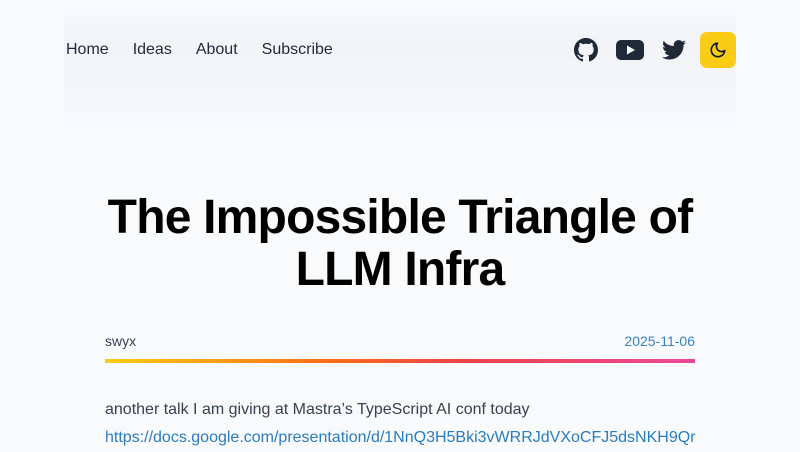  Describe the element at coordinates (121, 341) in the screenshot. I see `post-author: swyx` at that location.